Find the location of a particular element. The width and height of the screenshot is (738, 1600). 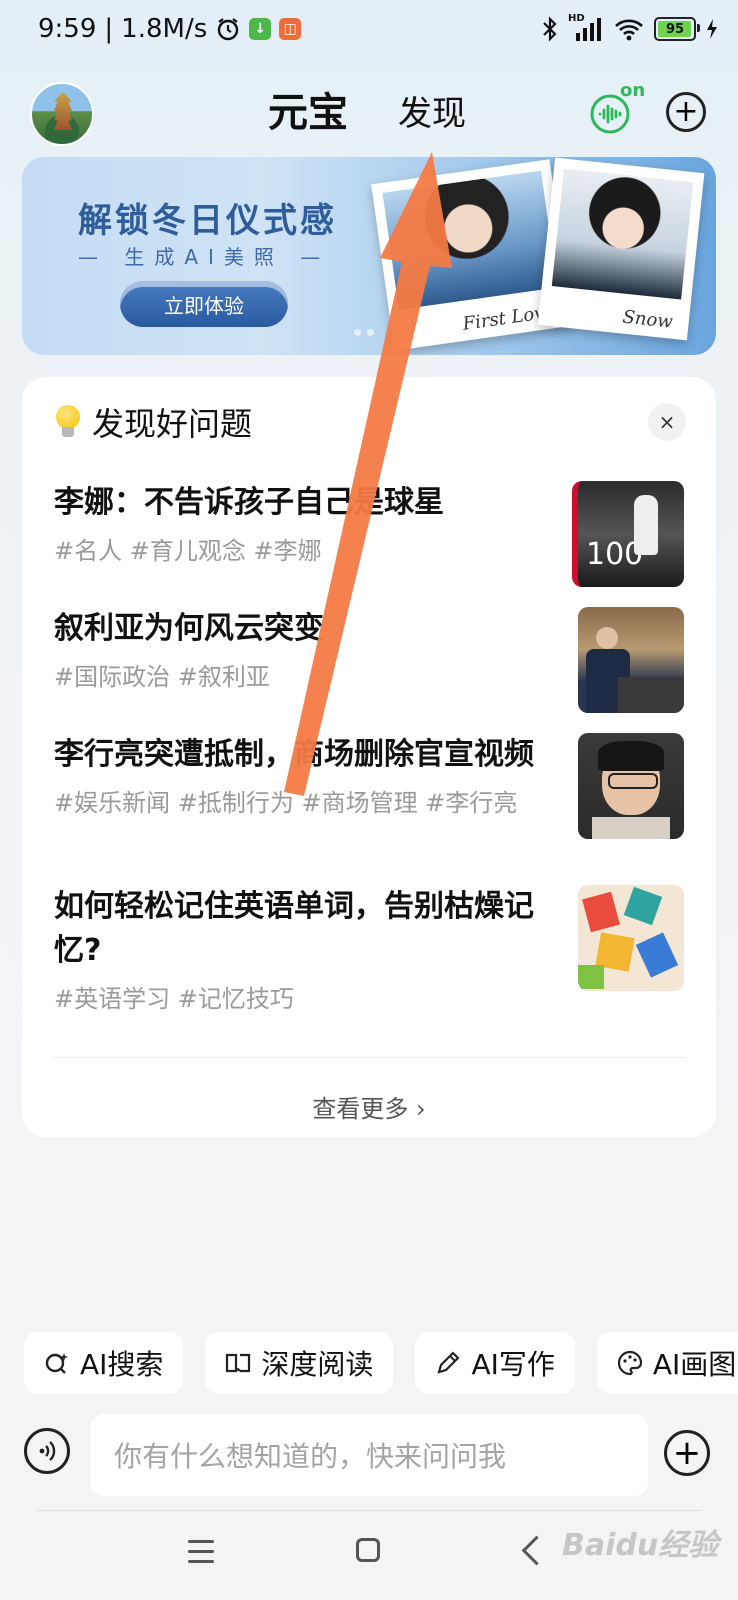

chip-ai-search: AI搜索 is located at coordinates (104, 1363).